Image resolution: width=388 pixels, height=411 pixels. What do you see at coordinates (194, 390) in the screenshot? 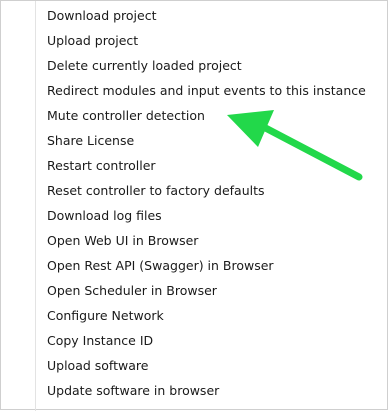
I see `menu-item-update-software-browser: Update software in browser` at bounding box center [194, 390].